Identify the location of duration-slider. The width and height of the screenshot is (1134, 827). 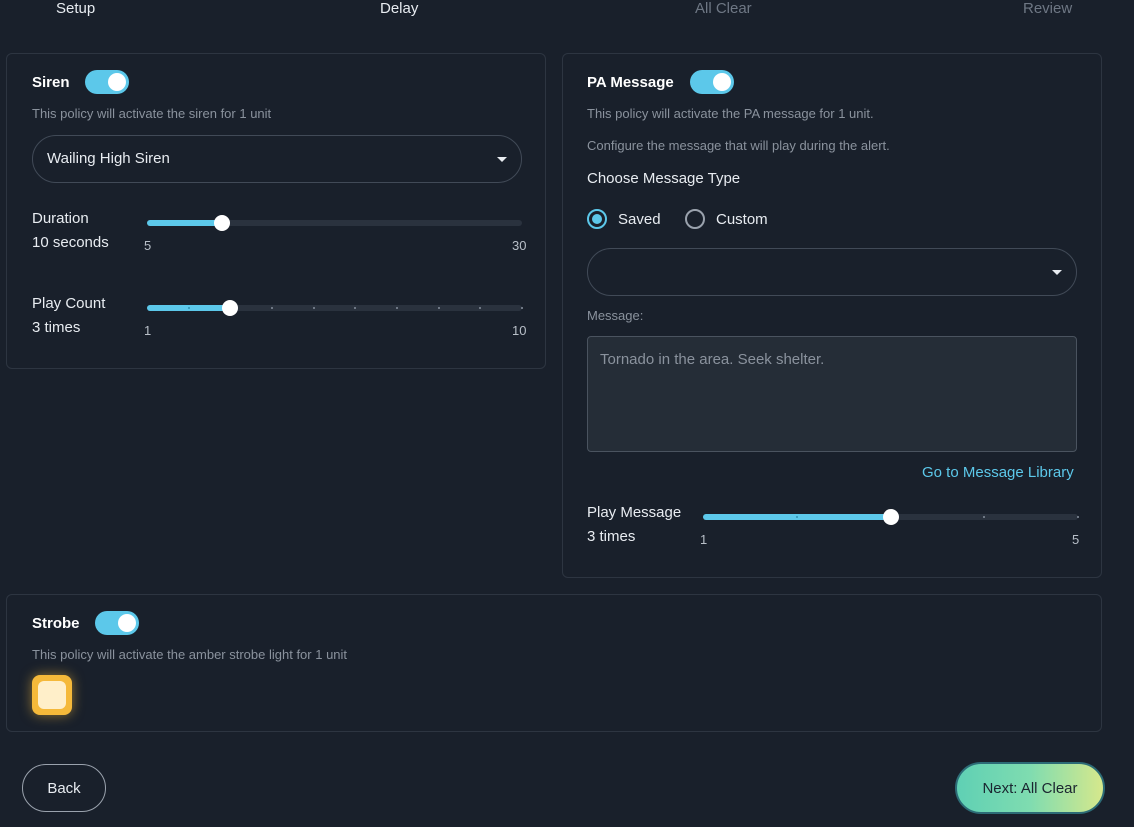
(334, 222).